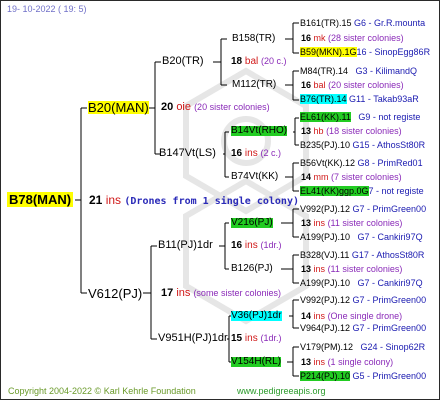 Image resolution: width=440 pixels, height=400 pixels. I want to click on gen4-queen-name: V964(PJ).12, so click(325, 328).